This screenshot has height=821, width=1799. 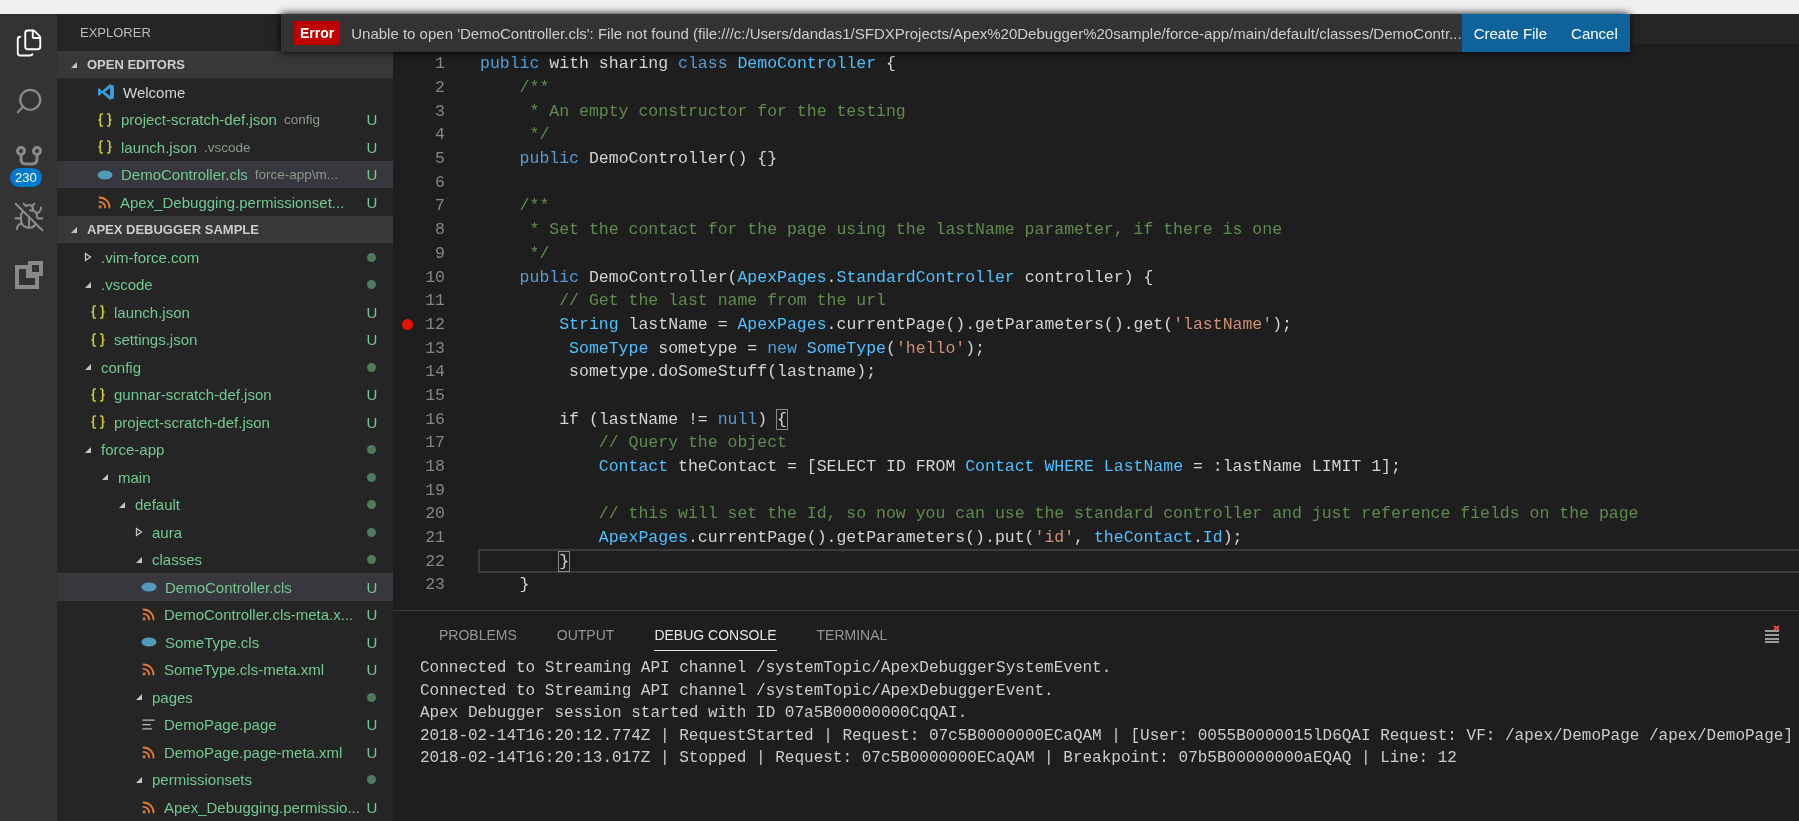 What do you see at coordinates (225, 339) in the screenshot?
I see `tree-item: settings.json U` at bounding box center [225, 339].